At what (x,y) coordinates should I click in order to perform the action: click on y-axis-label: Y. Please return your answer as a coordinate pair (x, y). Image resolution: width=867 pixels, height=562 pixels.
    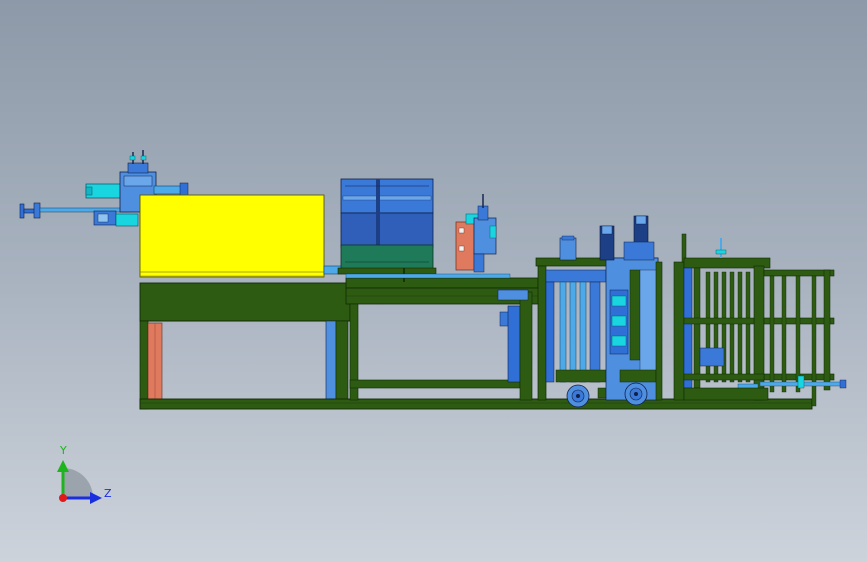
    Looking at the image, I should click on (63, 450).